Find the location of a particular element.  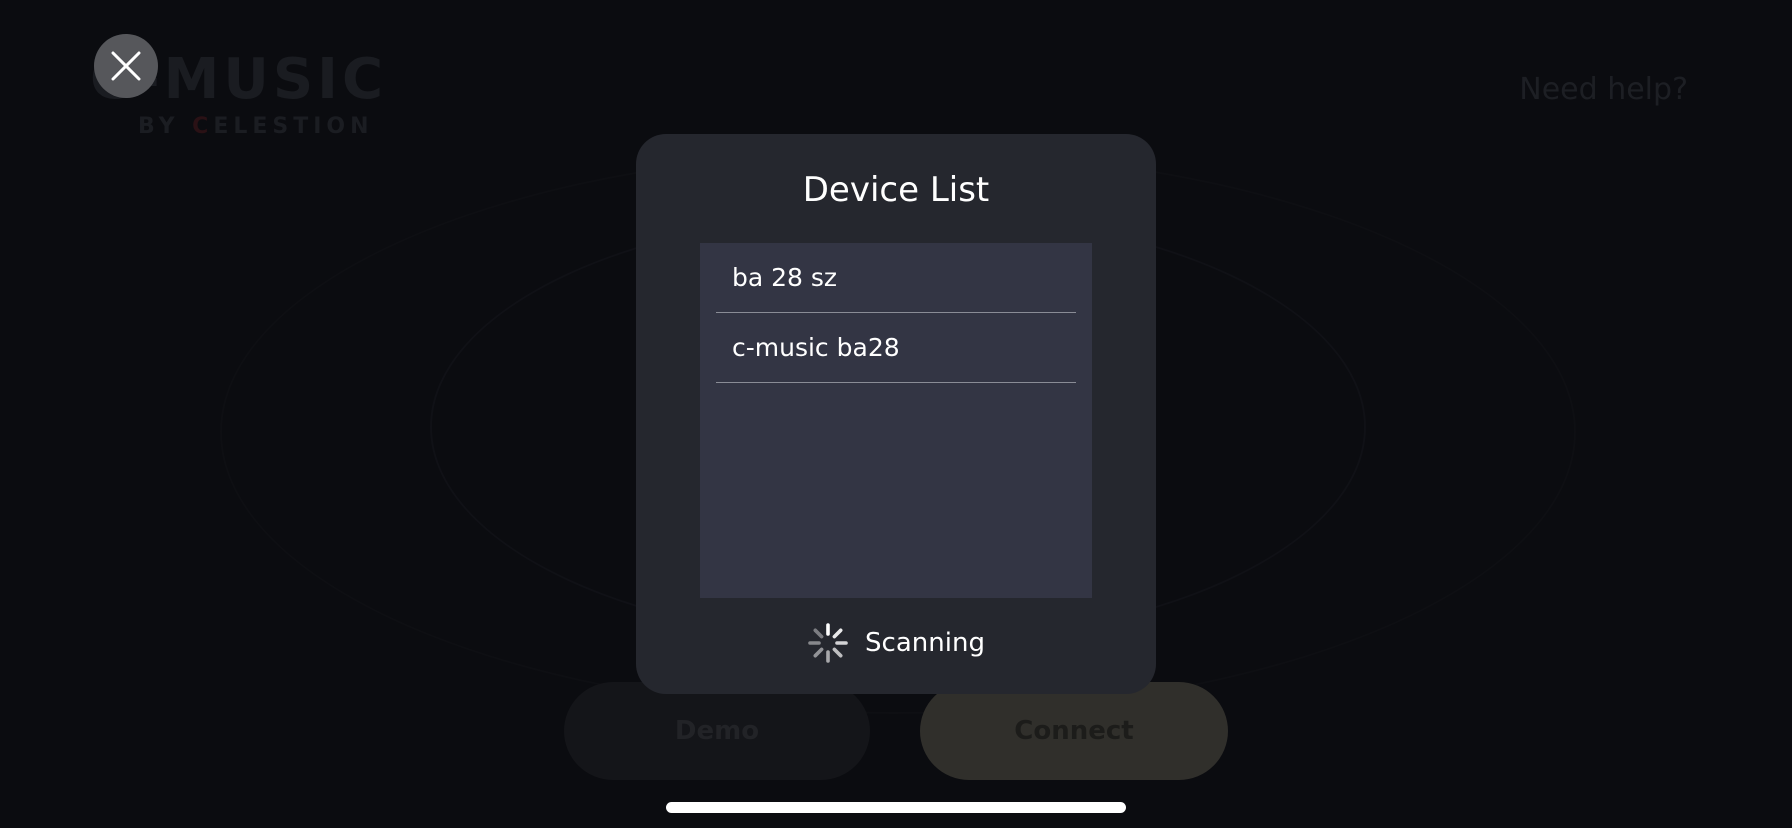

connect-button: Connect is located at coordinates (1074, 731).